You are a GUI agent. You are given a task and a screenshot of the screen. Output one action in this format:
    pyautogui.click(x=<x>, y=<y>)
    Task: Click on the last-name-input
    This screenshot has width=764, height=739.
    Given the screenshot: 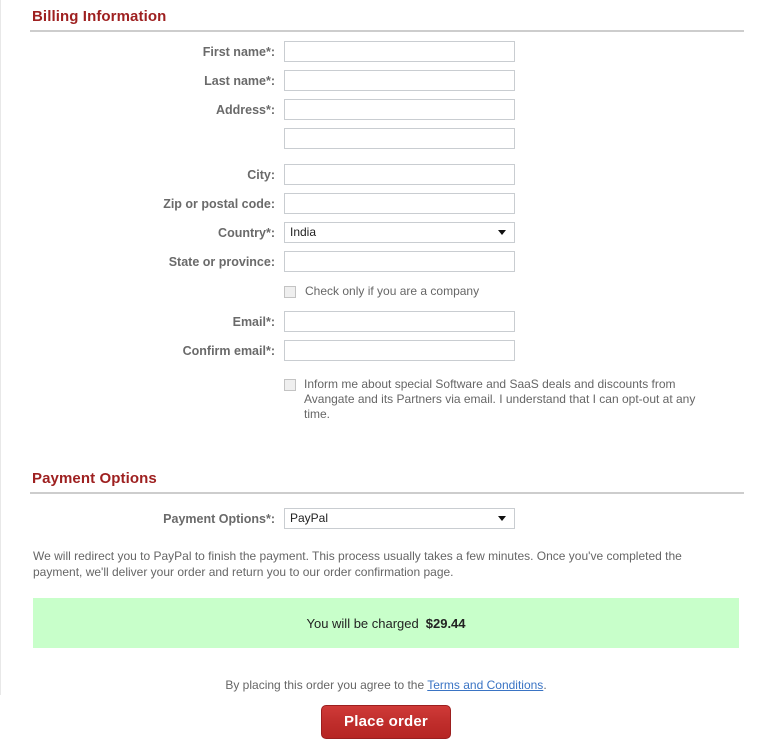 What is the action you would take?
    pyautogui.click(x=399, y=80)
    